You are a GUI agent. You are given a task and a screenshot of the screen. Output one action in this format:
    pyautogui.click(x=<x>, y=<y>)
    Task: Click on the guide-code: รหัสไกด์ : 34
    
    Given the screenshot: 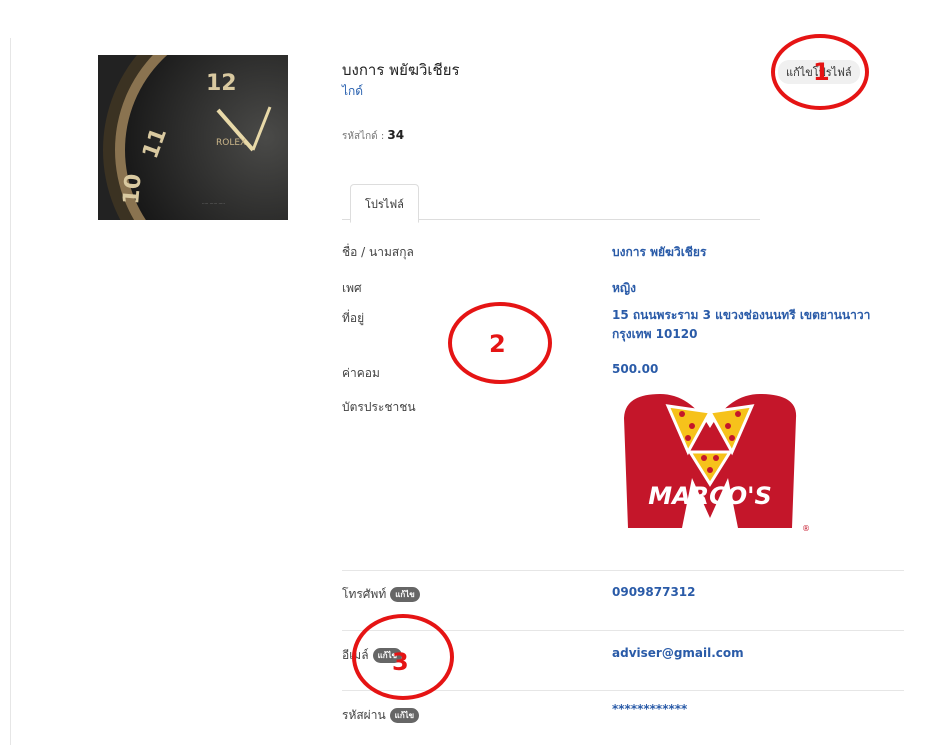 What is the action you would take?
    pyautogui.click(x=373, y=136)
    